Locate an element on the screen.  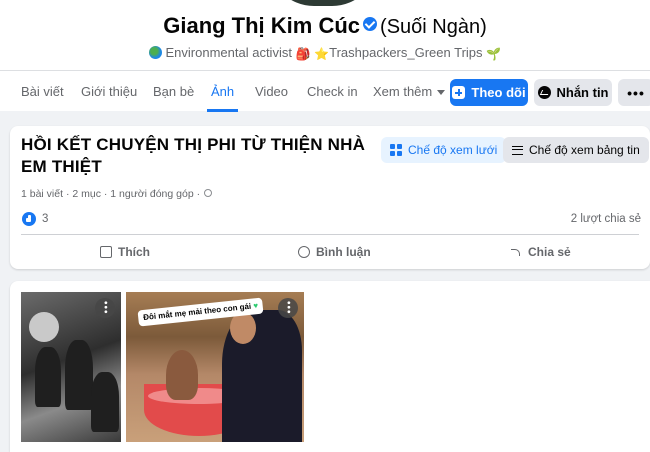
message-label: Nhắn tin is located at coordinates (582, 92).